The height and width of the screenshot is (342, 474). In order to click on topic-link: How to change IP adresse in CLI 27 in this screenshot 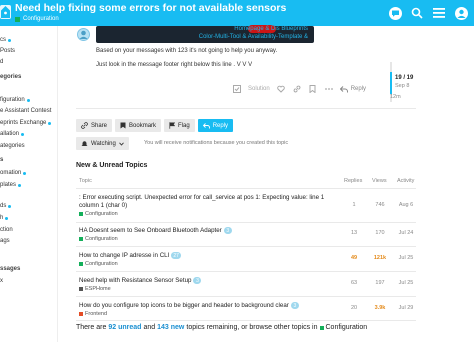, I will do `click(130, 255)`.